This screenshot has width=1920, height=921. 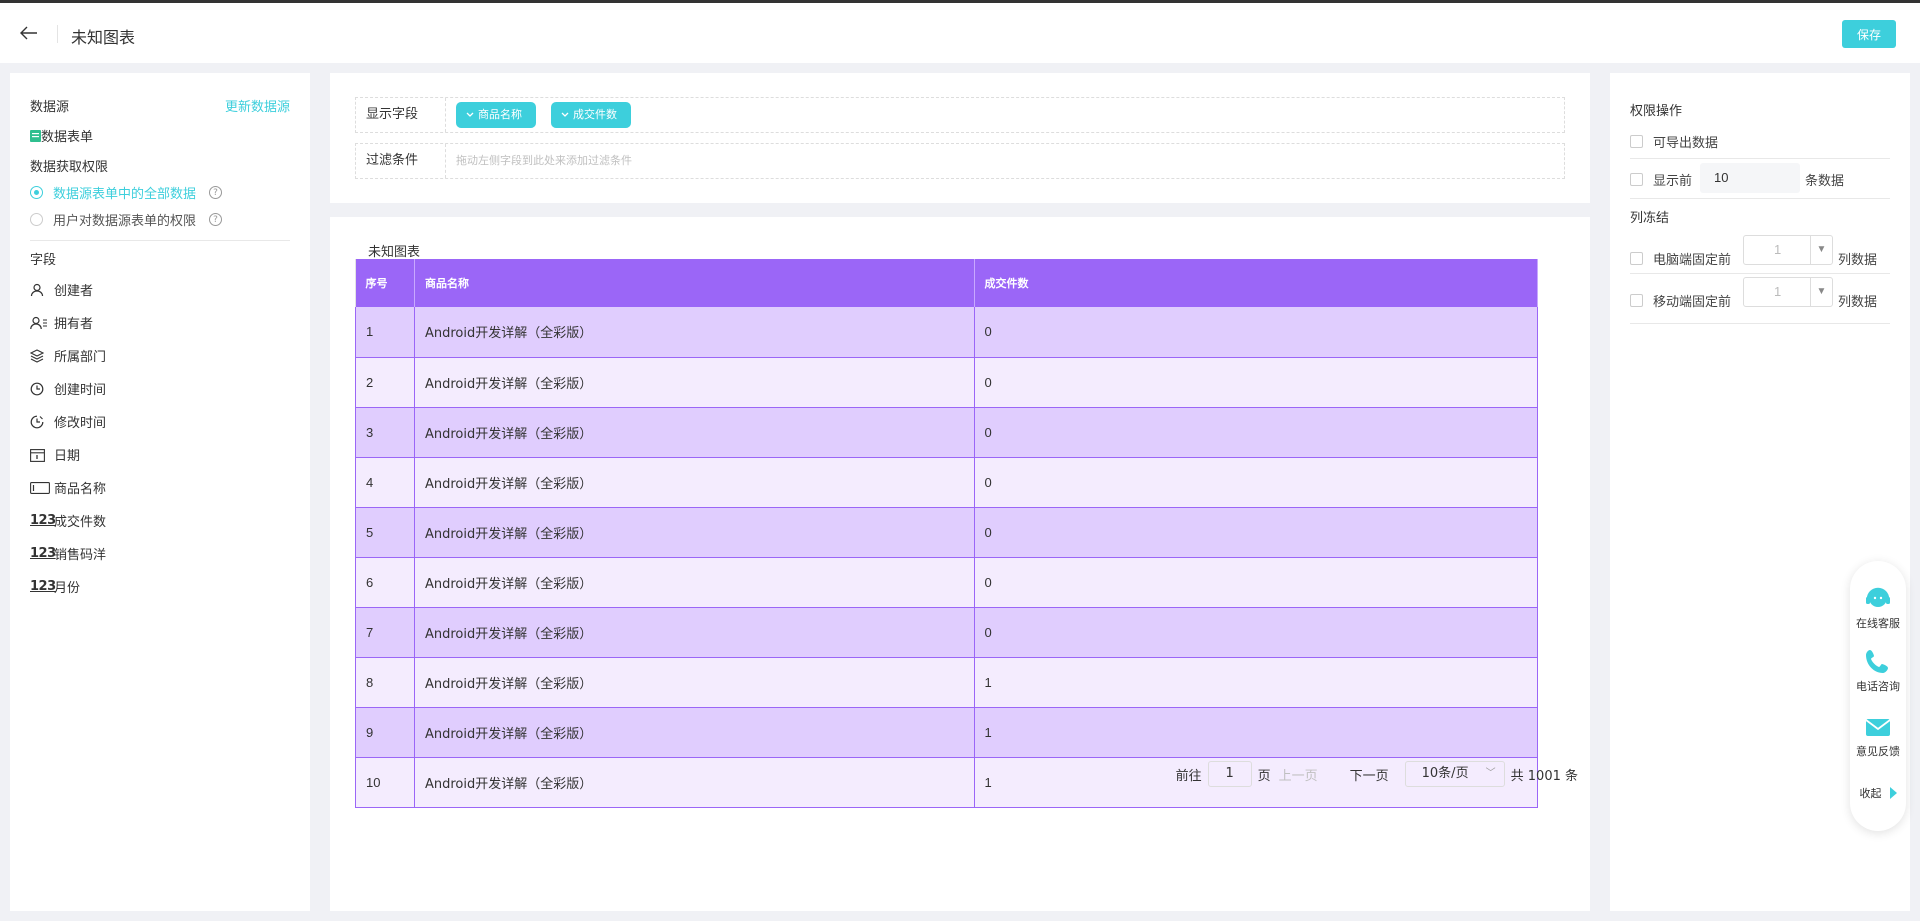 I want to click on form-icon, so click(x=35, y=135).